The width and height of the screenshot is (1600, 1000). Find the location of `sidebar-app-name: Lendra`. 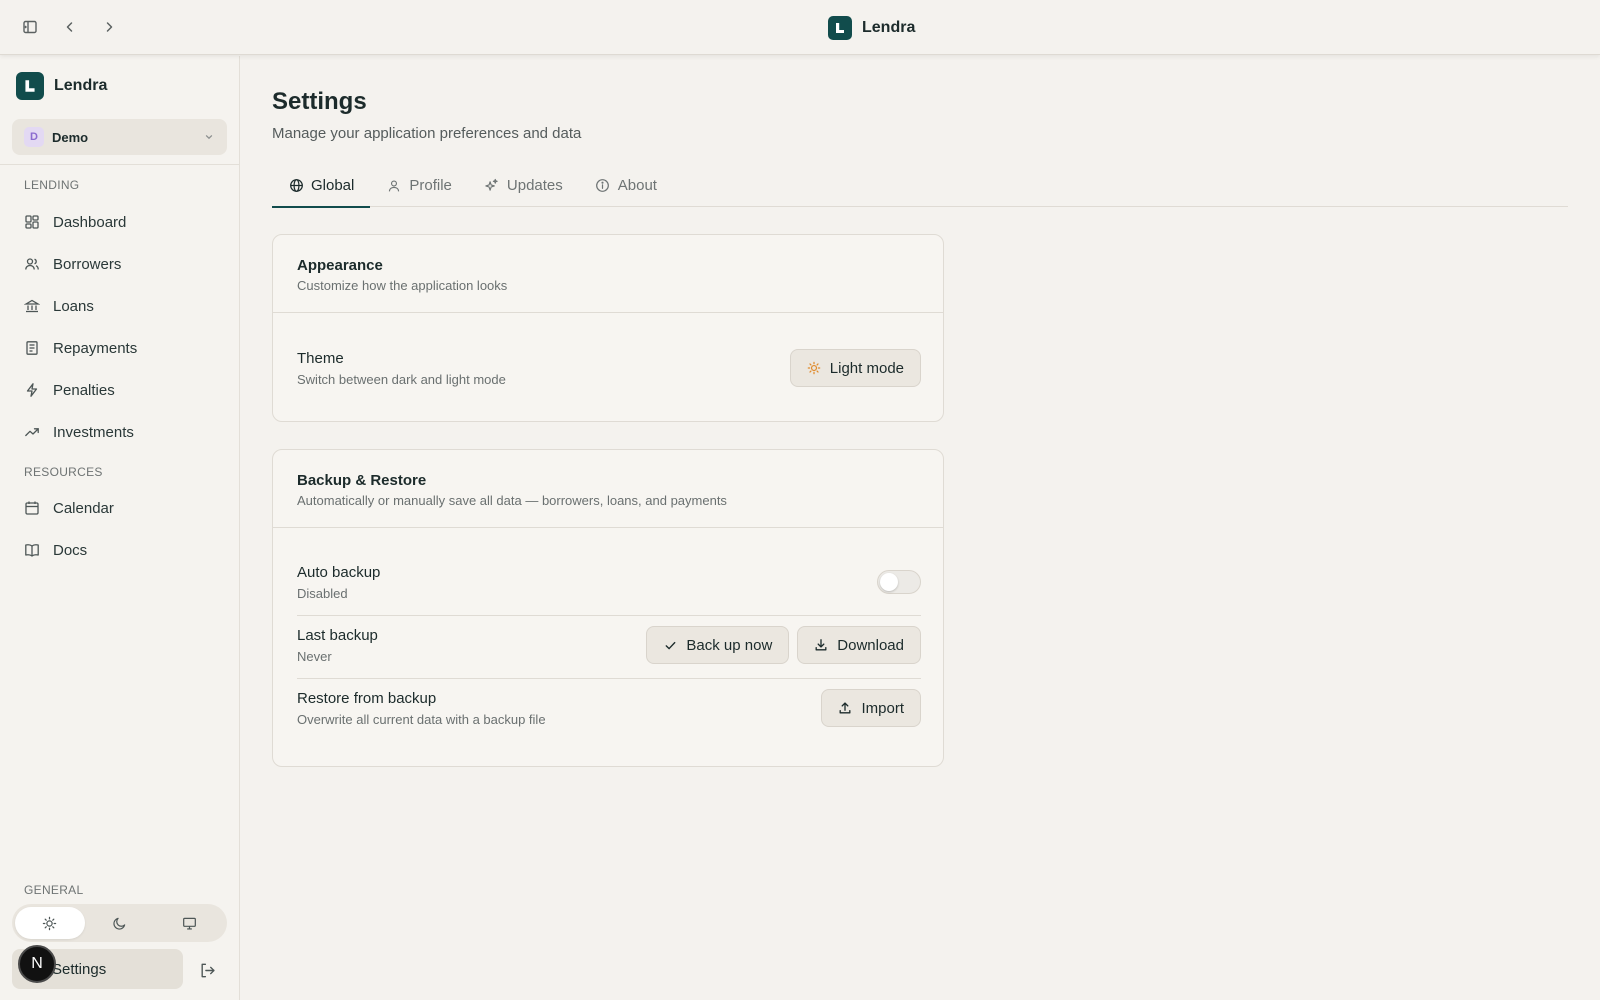

sidebar-app-name: Lendra is located at coordinates (81, 85).